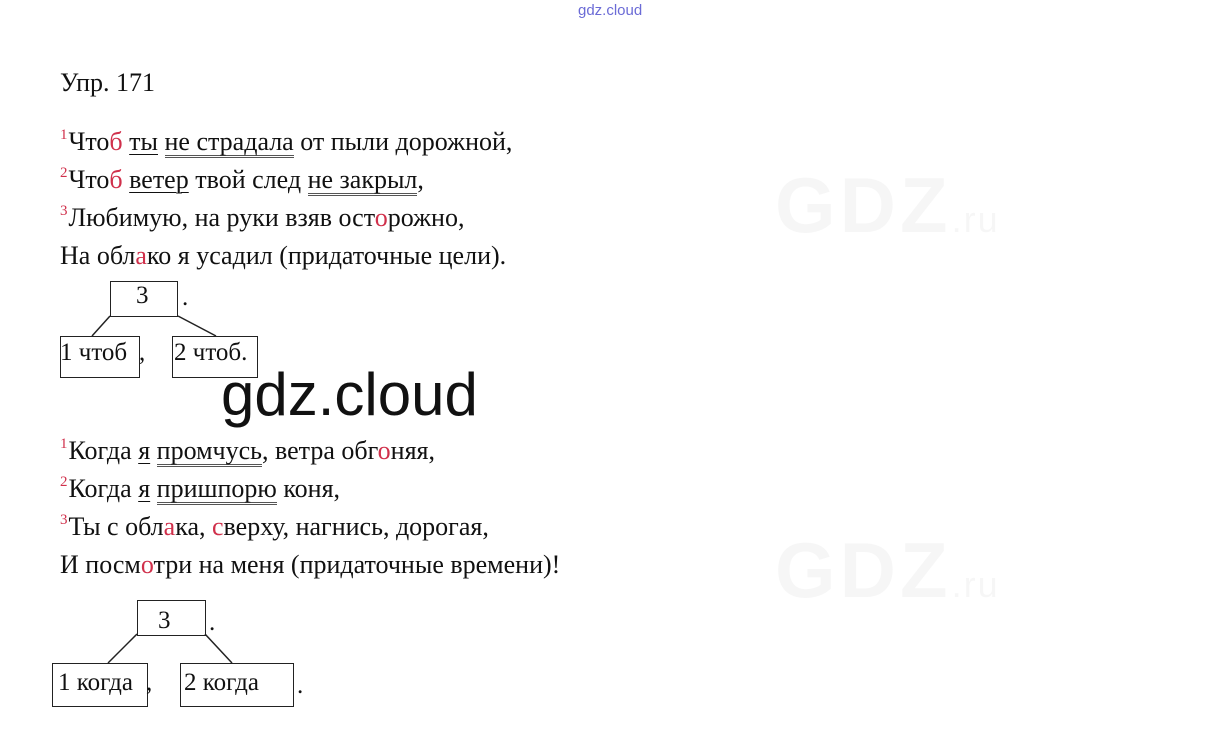 The image size is (1231, 747). What do you see at coordinates (274, 526) in the screenshot?
I see `poem2-line-3: 3Ты с облака, сверху, нагнись, дорогая,` at bounding box center [274, 526].